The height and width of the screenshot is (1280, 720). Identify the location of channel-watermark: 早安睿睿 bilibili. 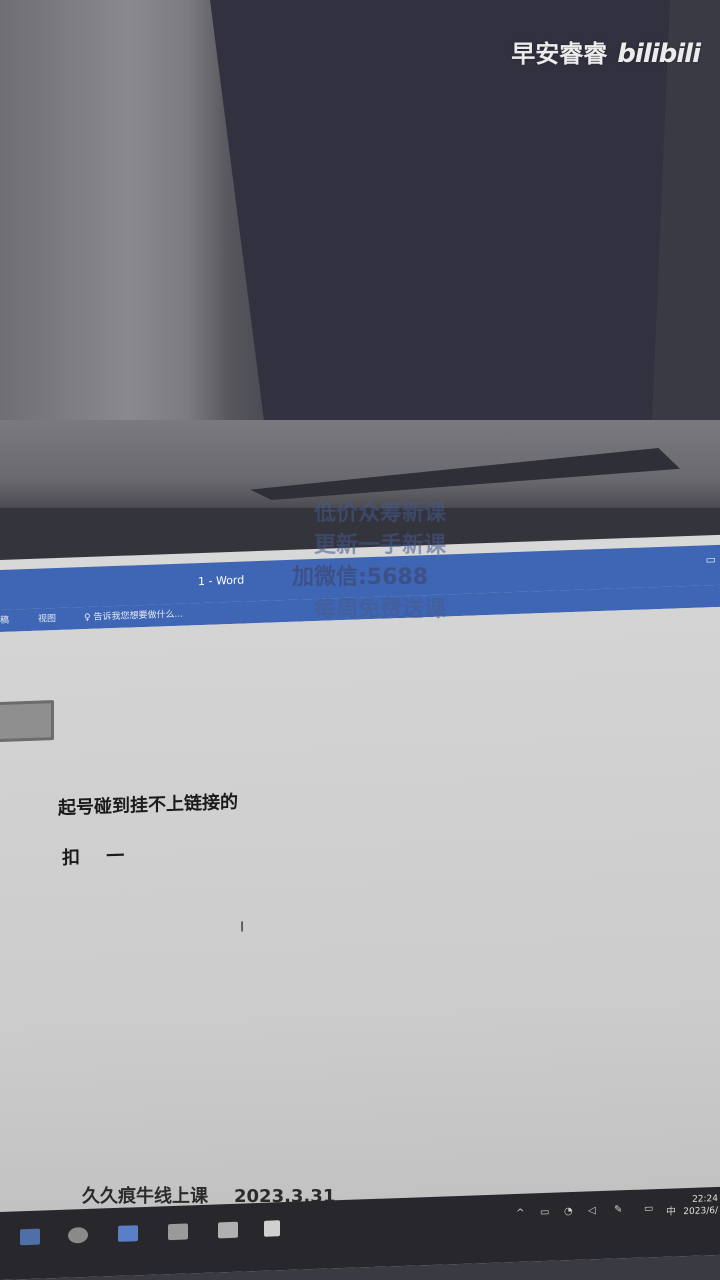
(606, 51).